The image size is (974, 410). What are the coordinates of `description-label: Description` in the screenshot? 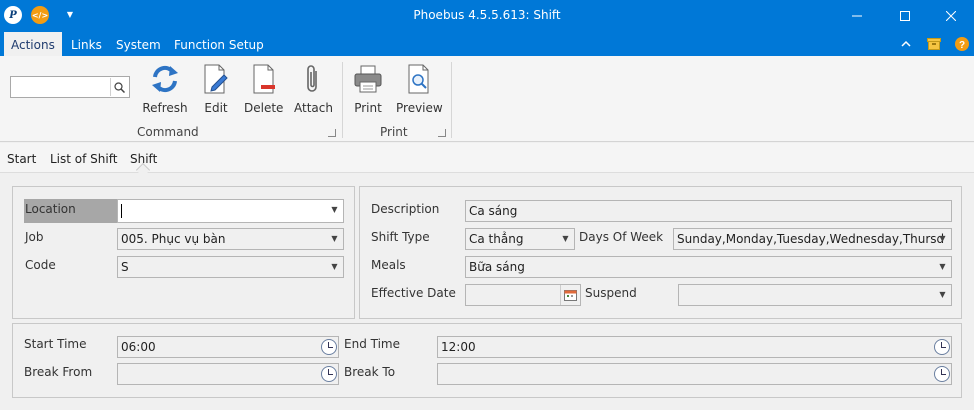 It's located at (405, 209).